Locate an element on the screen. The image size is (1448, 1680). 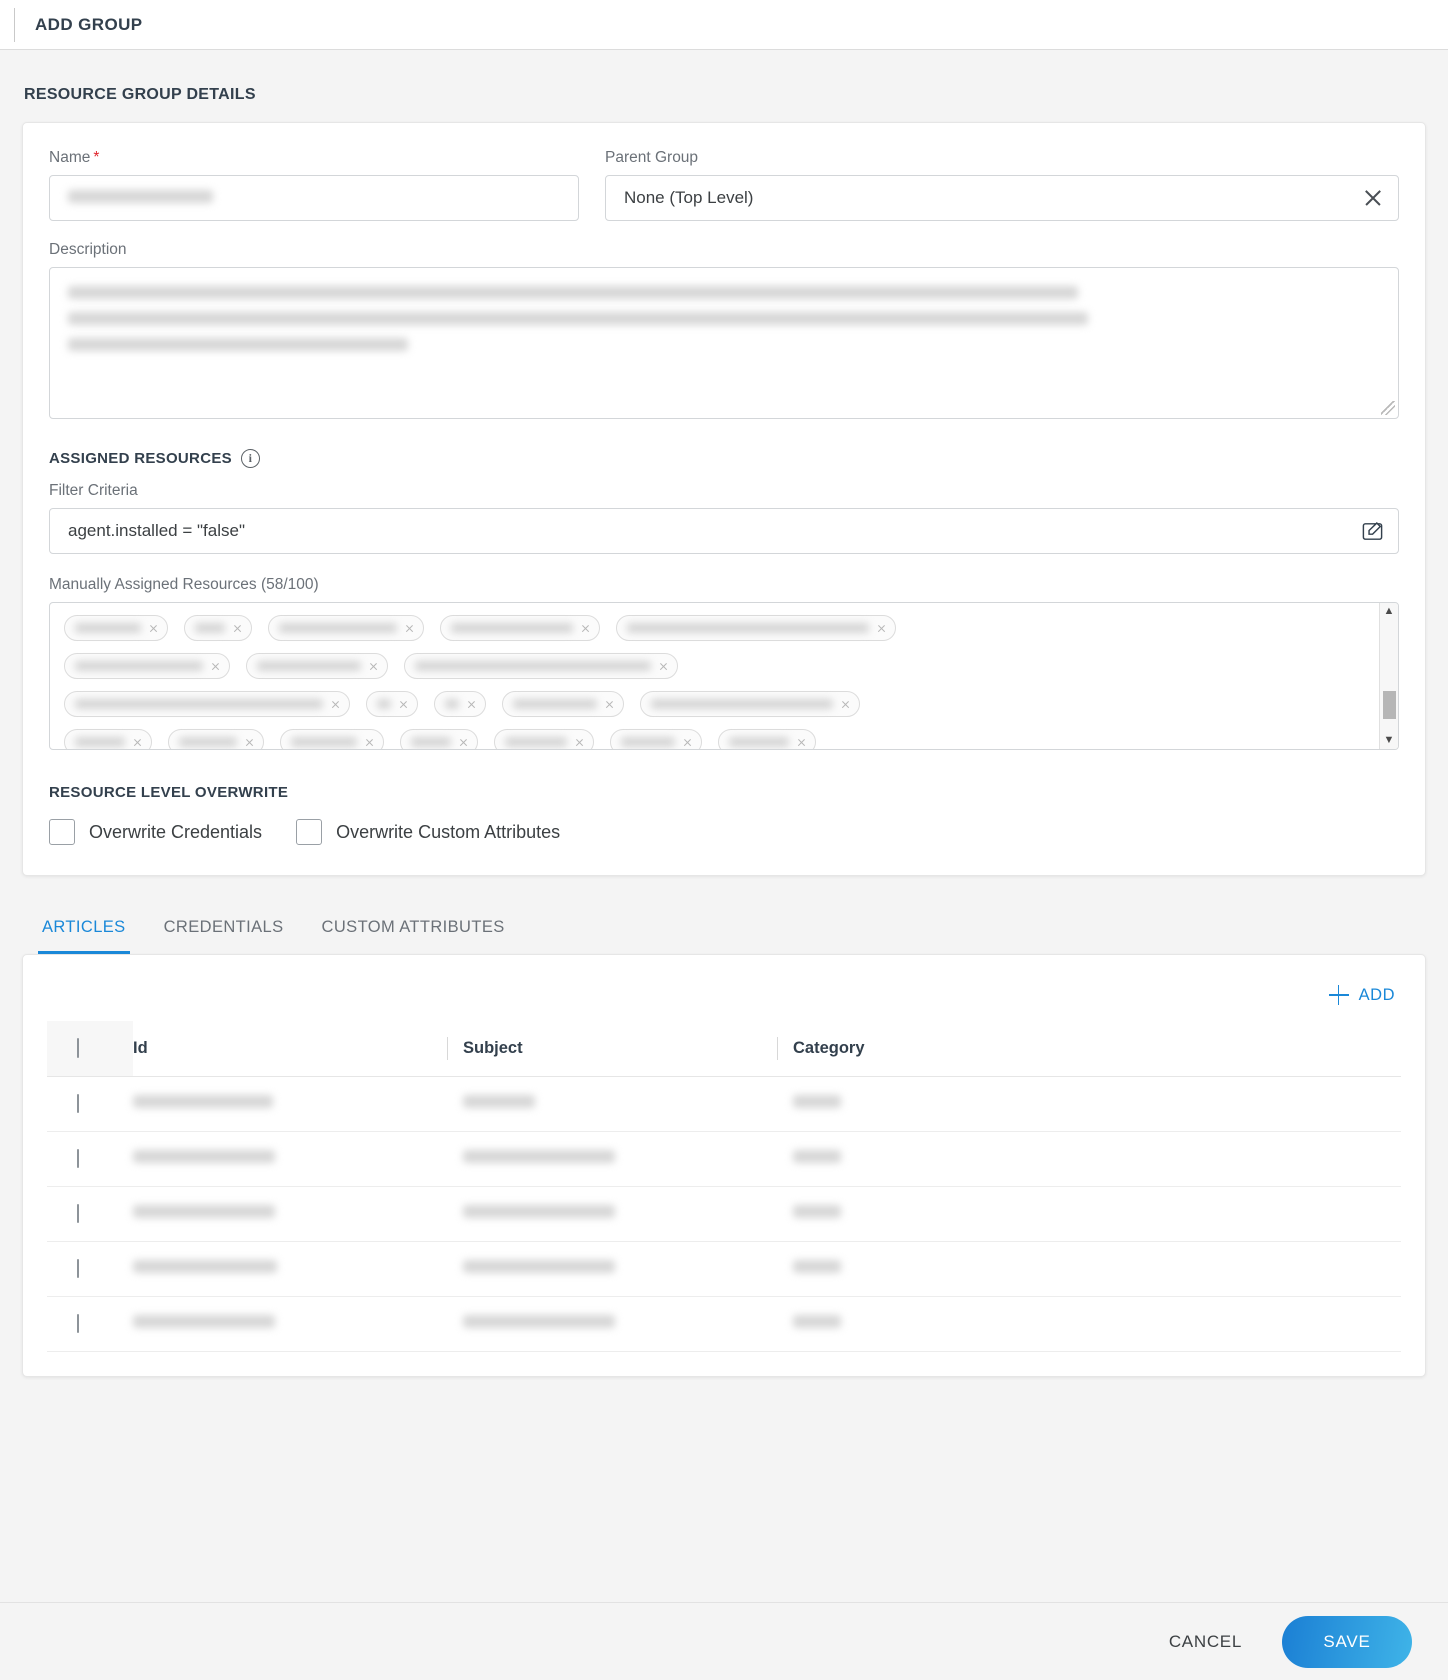
manually-assigned-resources-box: ▲ ▼ is located at coordinates (724, 676).